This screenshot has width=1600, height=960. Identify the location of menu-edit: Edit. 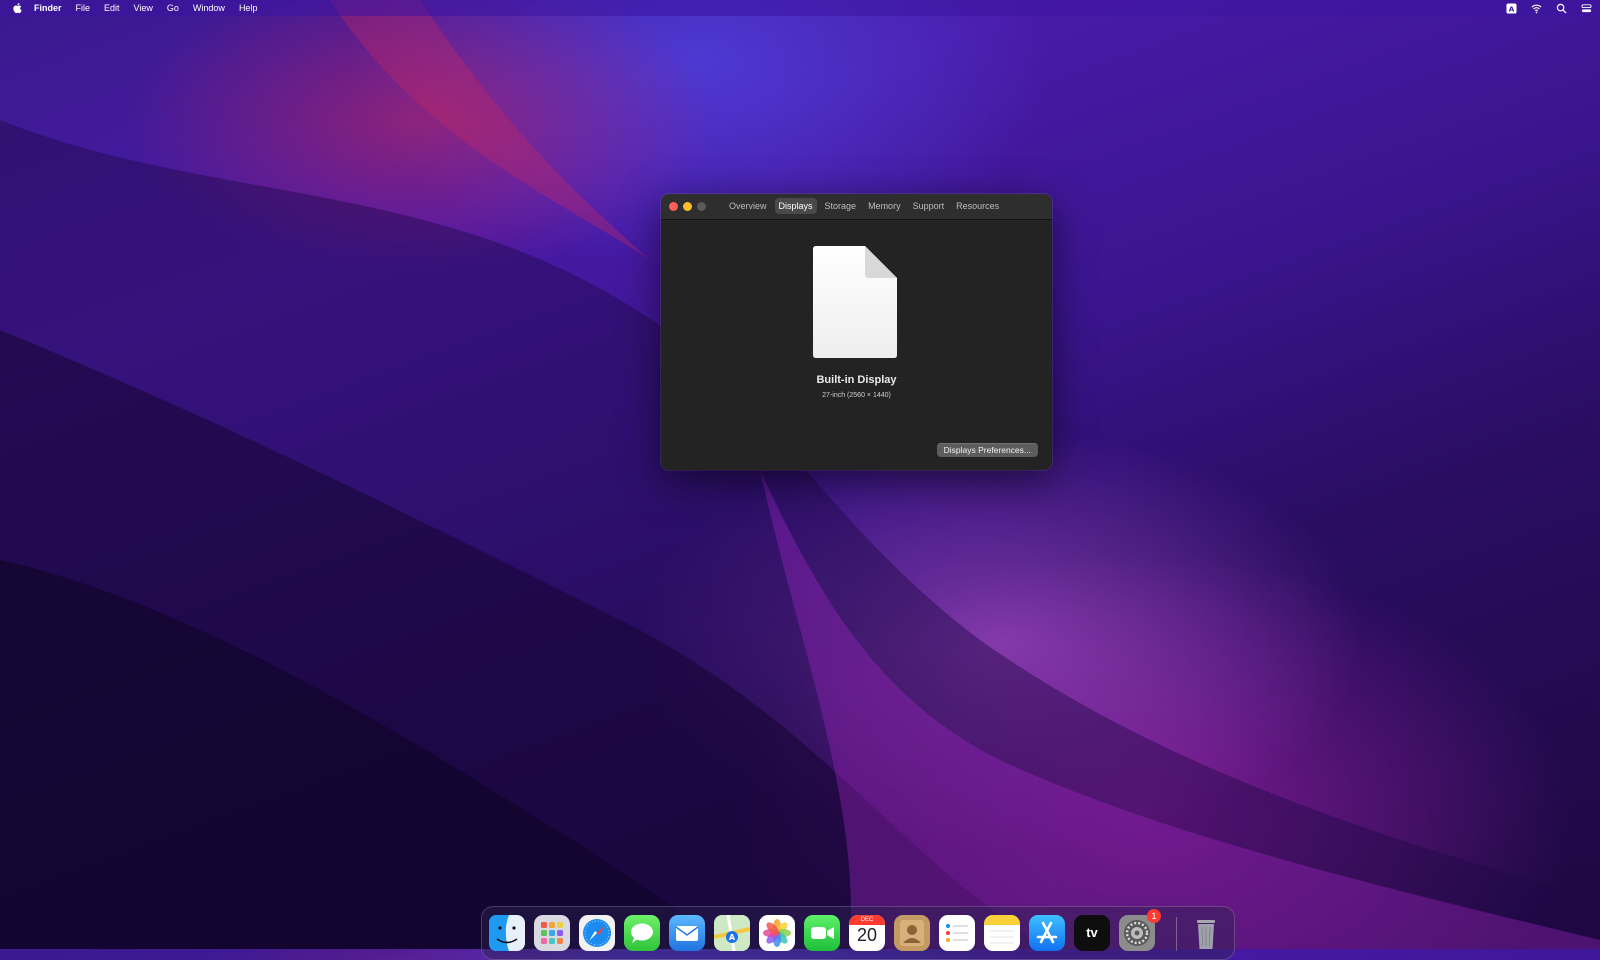
(112, 8).